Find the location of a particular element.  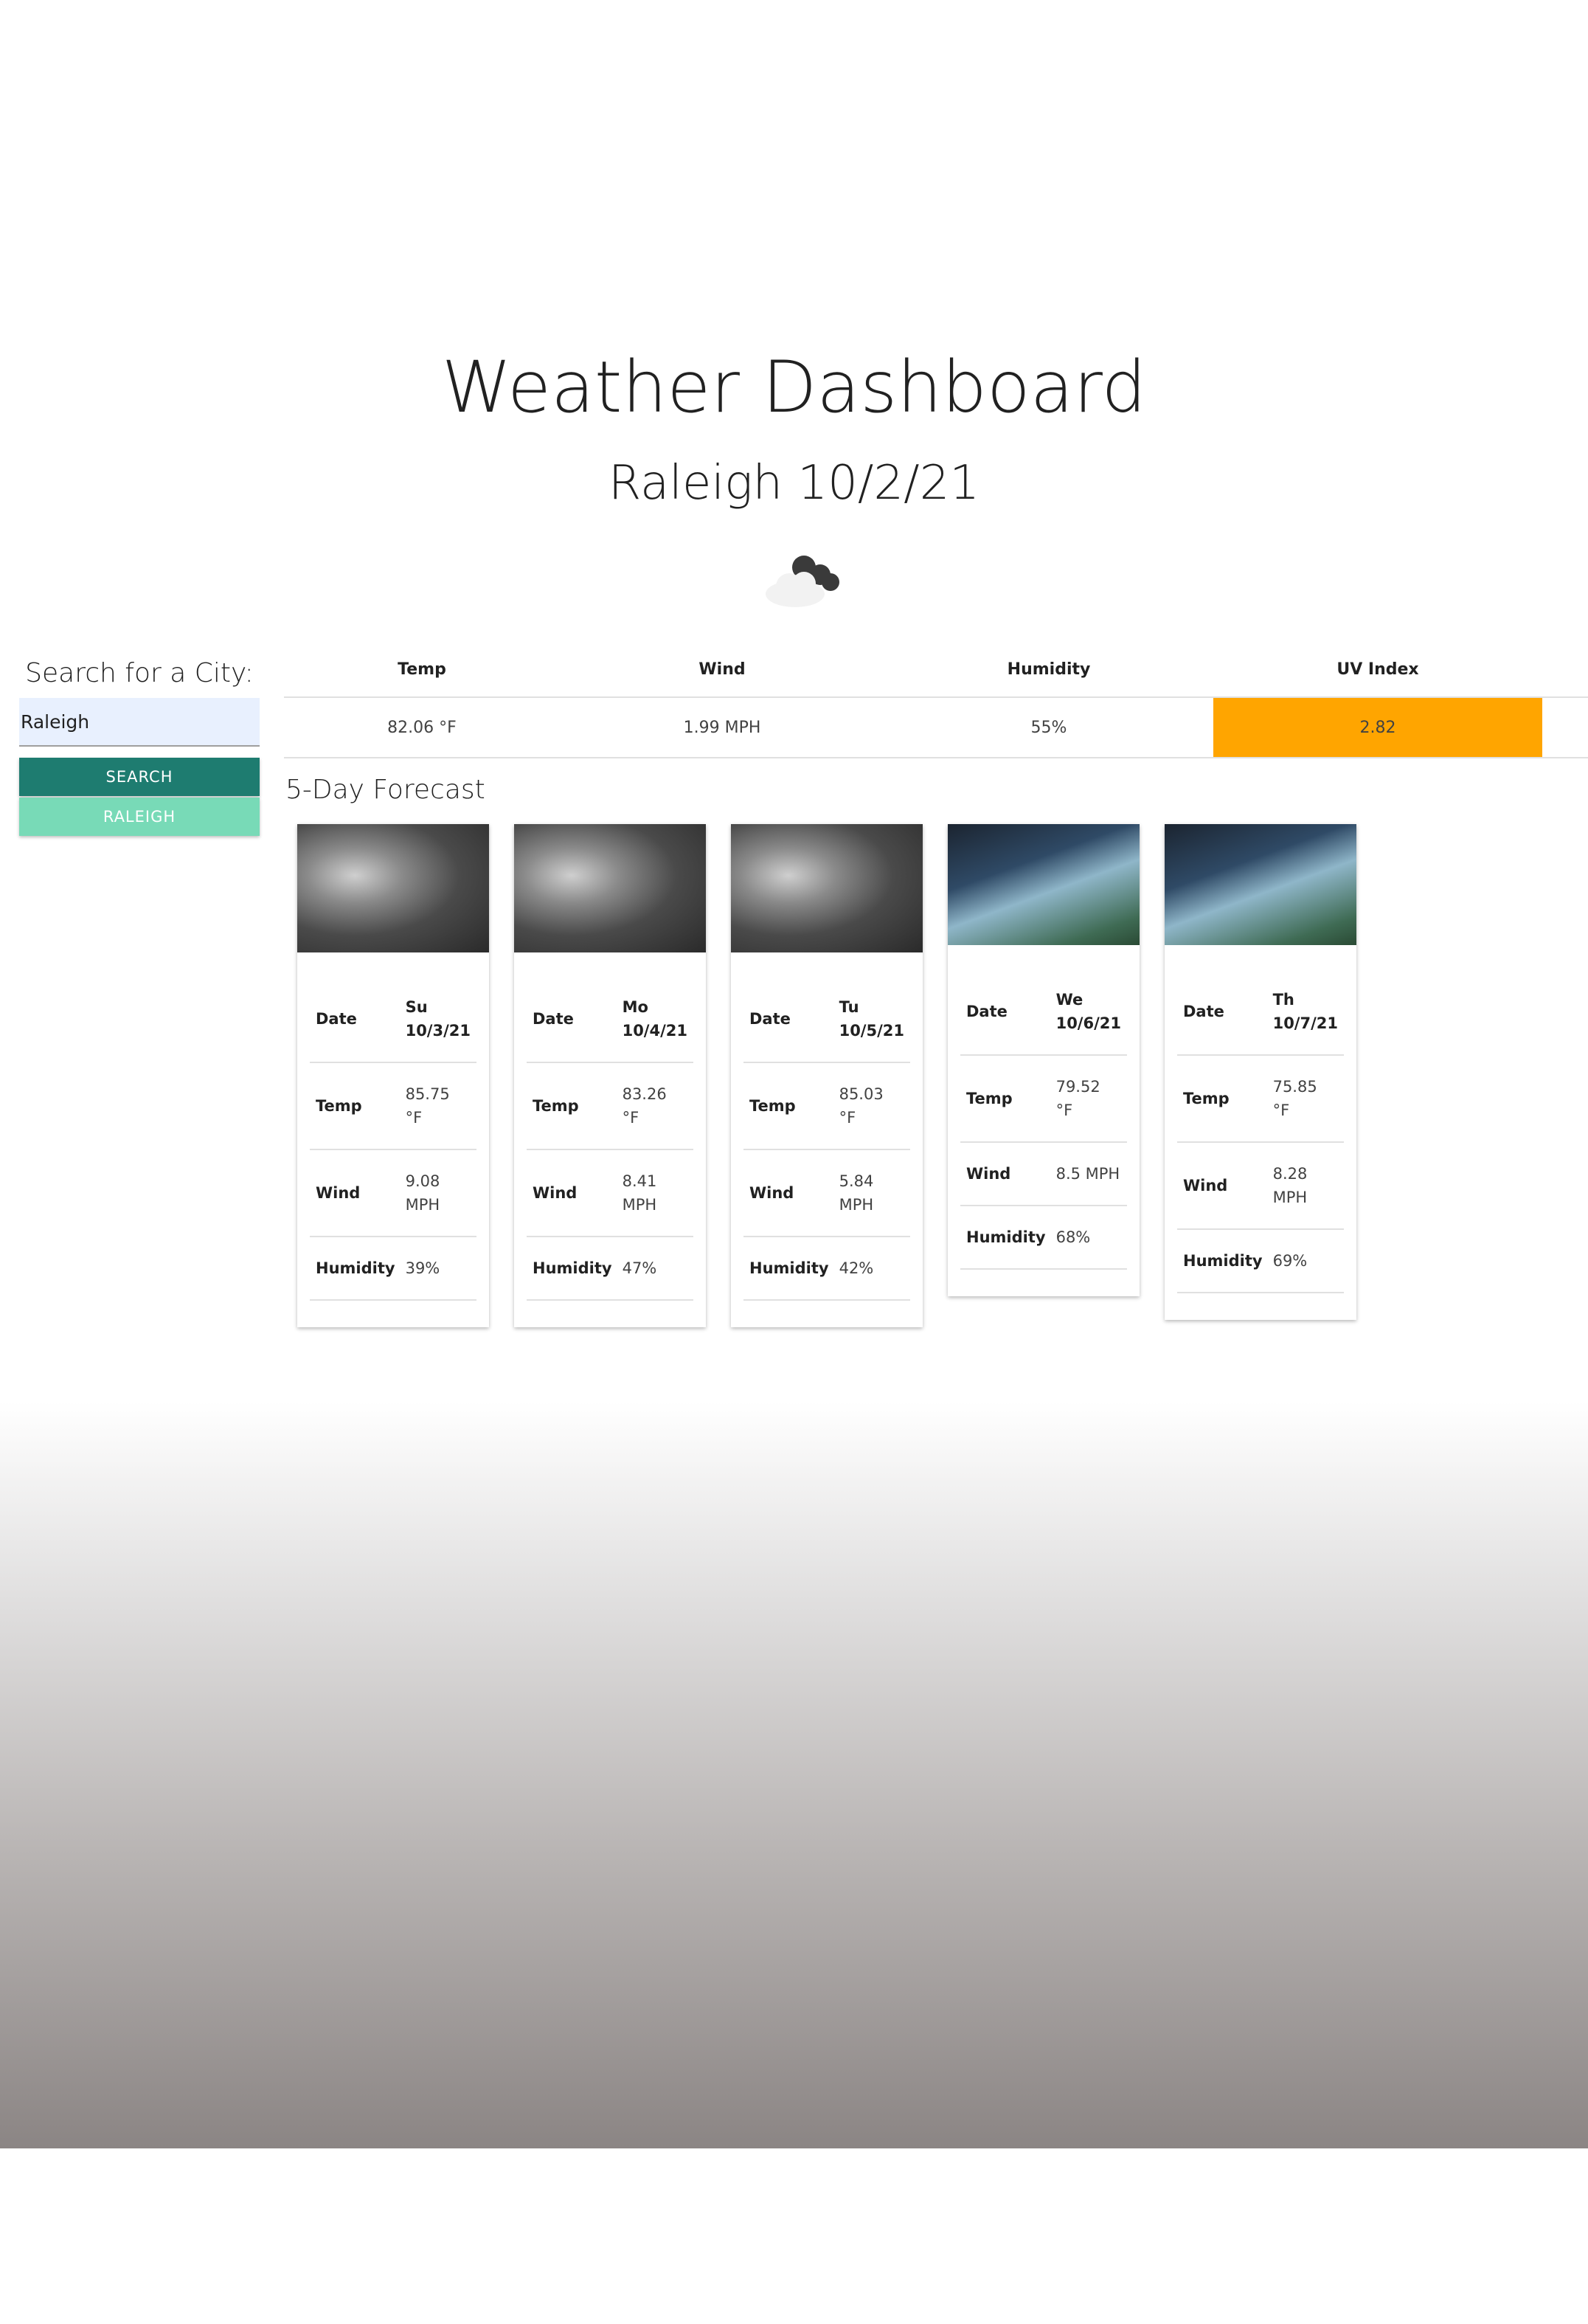

current-city-date: Raleigh 10/2/21 is located at coordinates (794, 483).